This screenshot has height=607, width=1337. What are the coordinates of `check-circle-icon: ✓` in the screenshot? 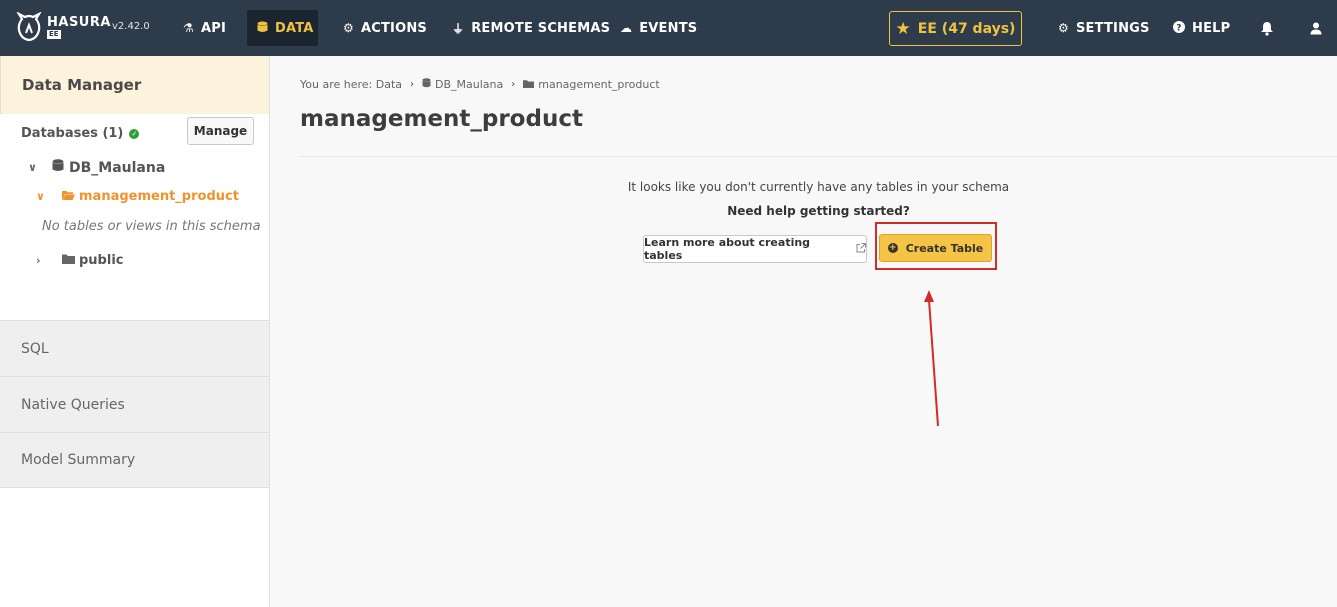 It's located at (134, 133).